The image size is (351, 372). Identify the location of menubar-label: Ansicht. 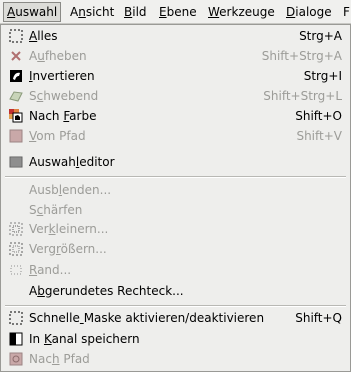
(92, 12).